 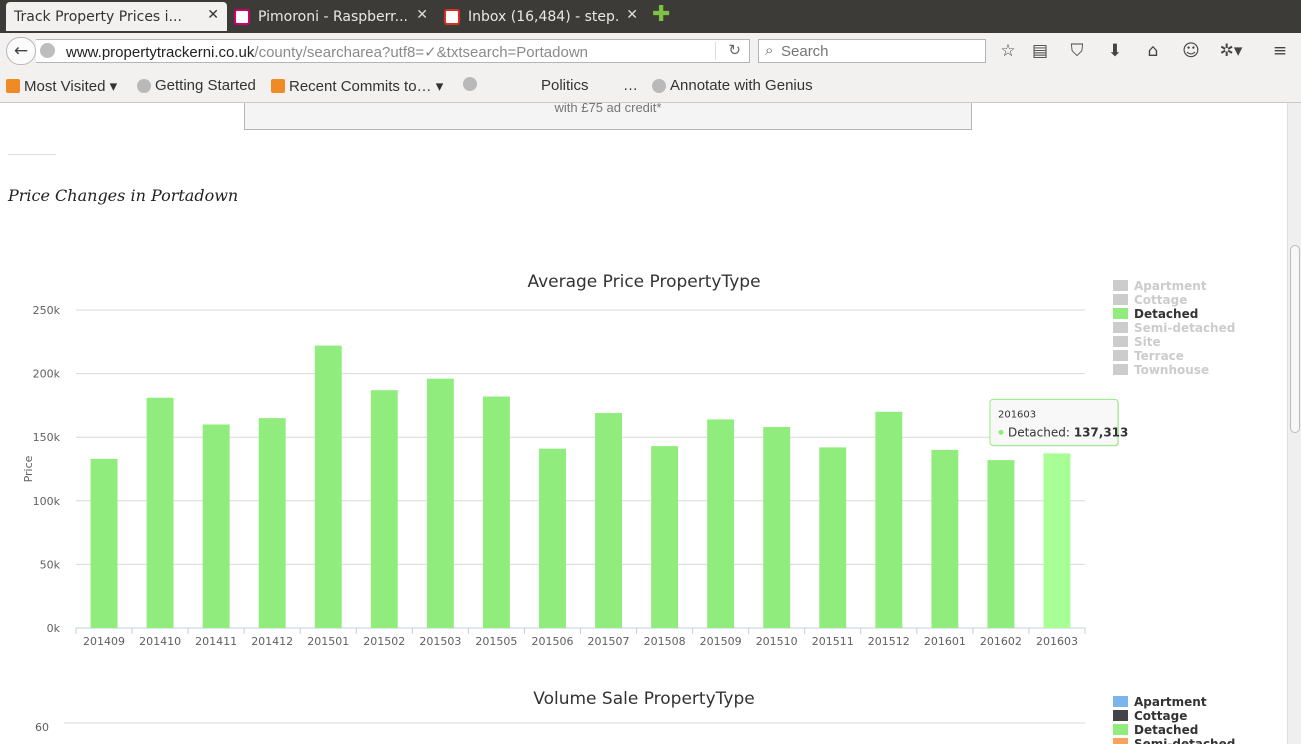 I want to click on hello-chat-icon: ☺, so click(x=1191, y=51).